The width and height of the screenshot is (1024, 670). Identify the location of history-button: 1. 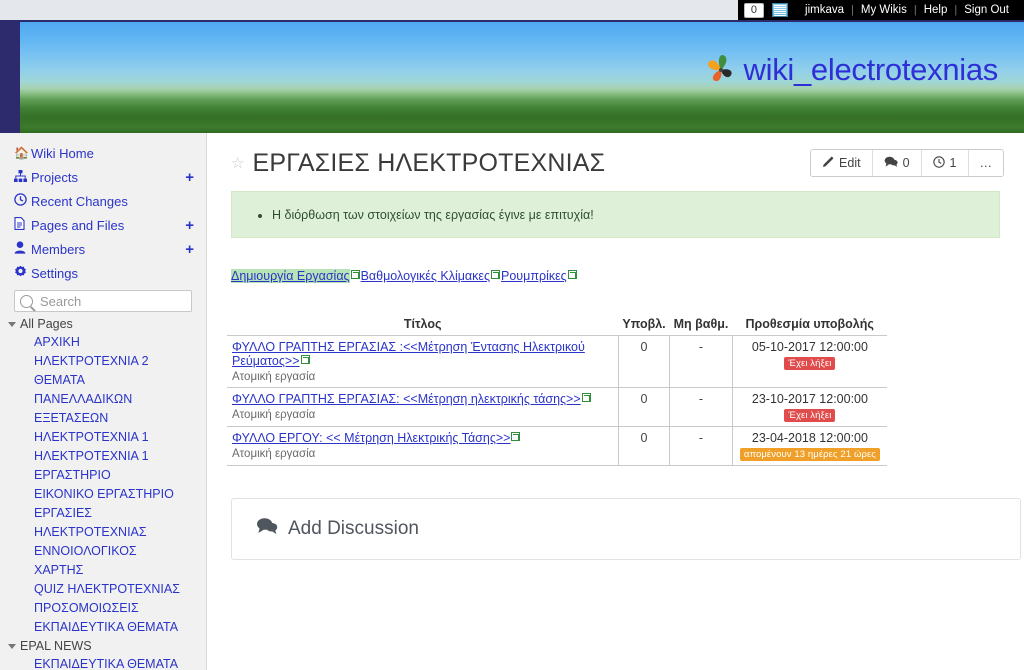
(944, 163).